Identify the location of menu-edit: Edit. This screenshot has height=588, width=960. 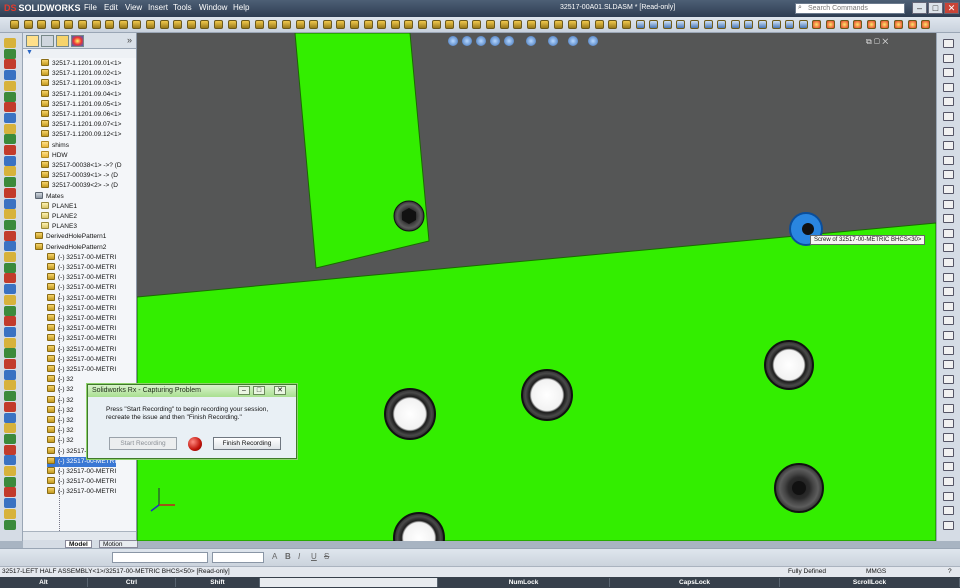
(111, 7).